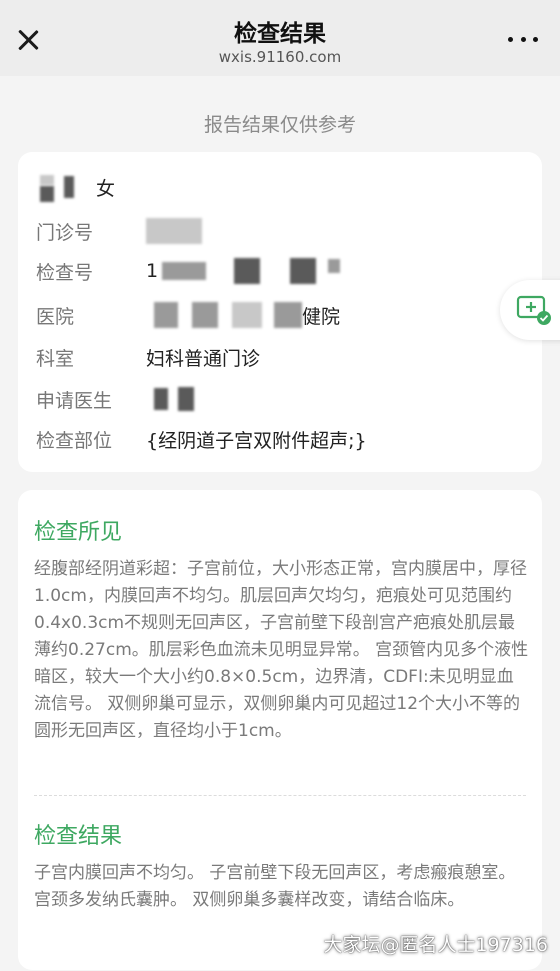 This screenshot has width=560, height=971. Describe the element at coordinates (106, 188) in the screenshot. I see `patient-gender: 女` at that location.